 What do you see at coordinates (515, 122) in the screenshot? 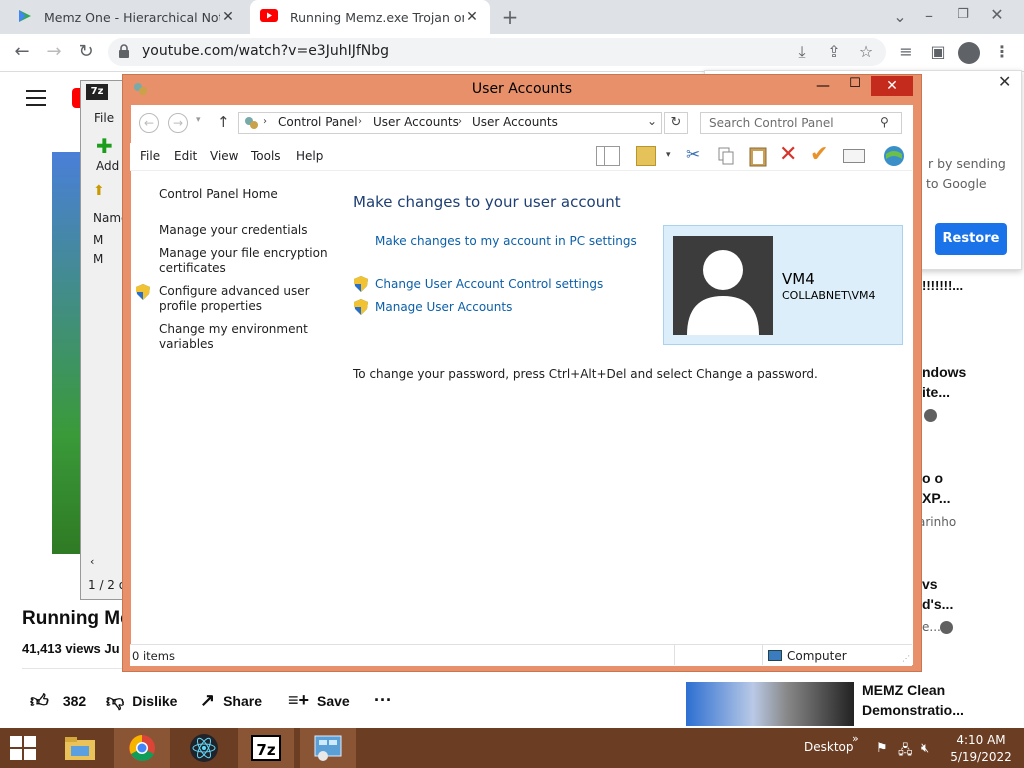
I see `breadcrumb-user-accounts-current: User Accounts` at bounding box center [515, 122].